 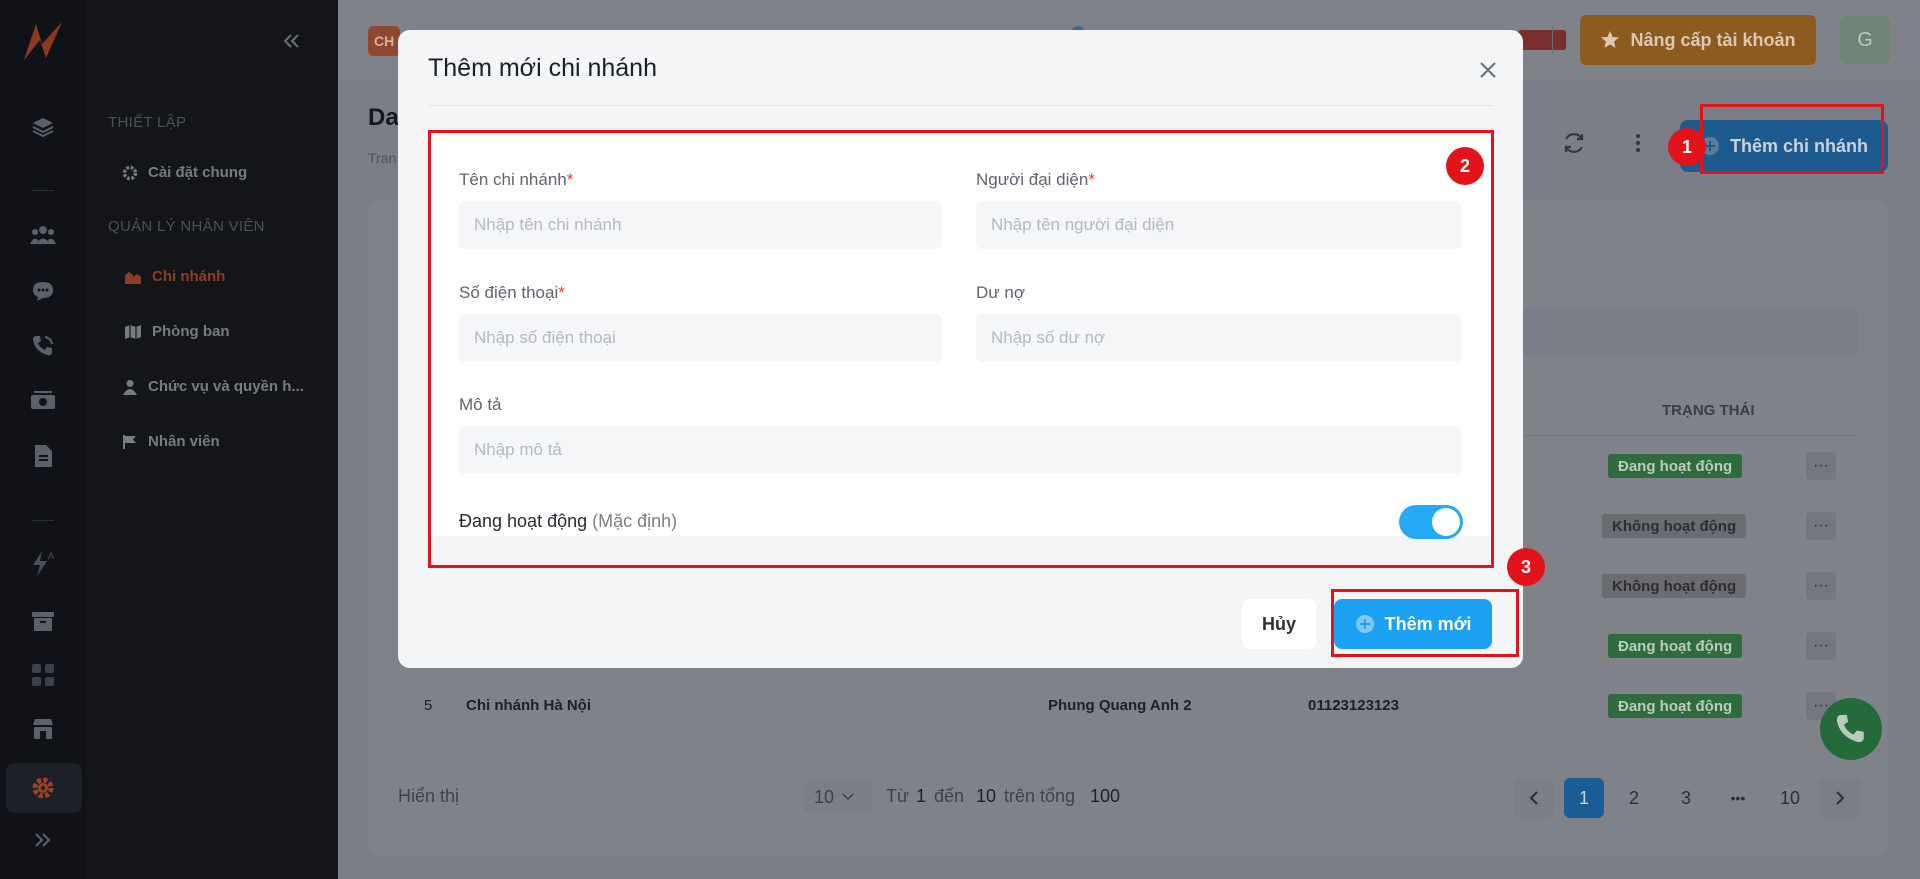 What do you see at coordinates (824, 796) in the screenshot?
I see `page-size-value: 10` at bounding box center [824, 796].